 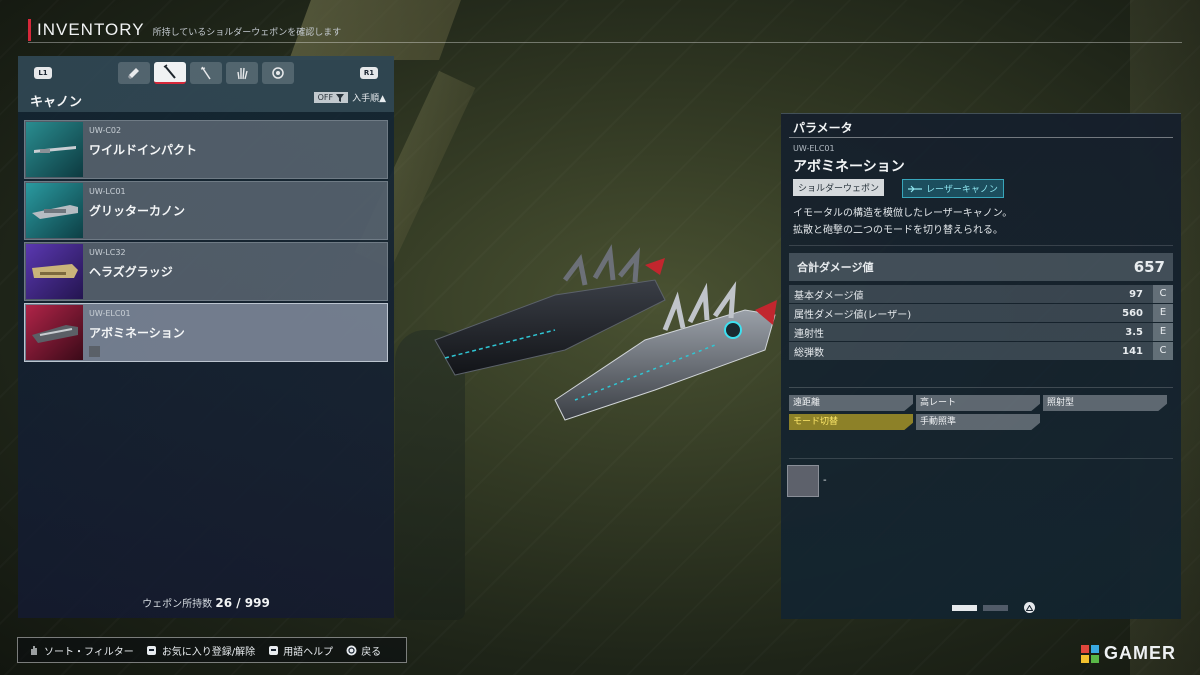 What do you see at coordinates (829, 296) in the screenshot?
I see `stat-label: 基本ダメージ値` at bounding box center [829, 296].